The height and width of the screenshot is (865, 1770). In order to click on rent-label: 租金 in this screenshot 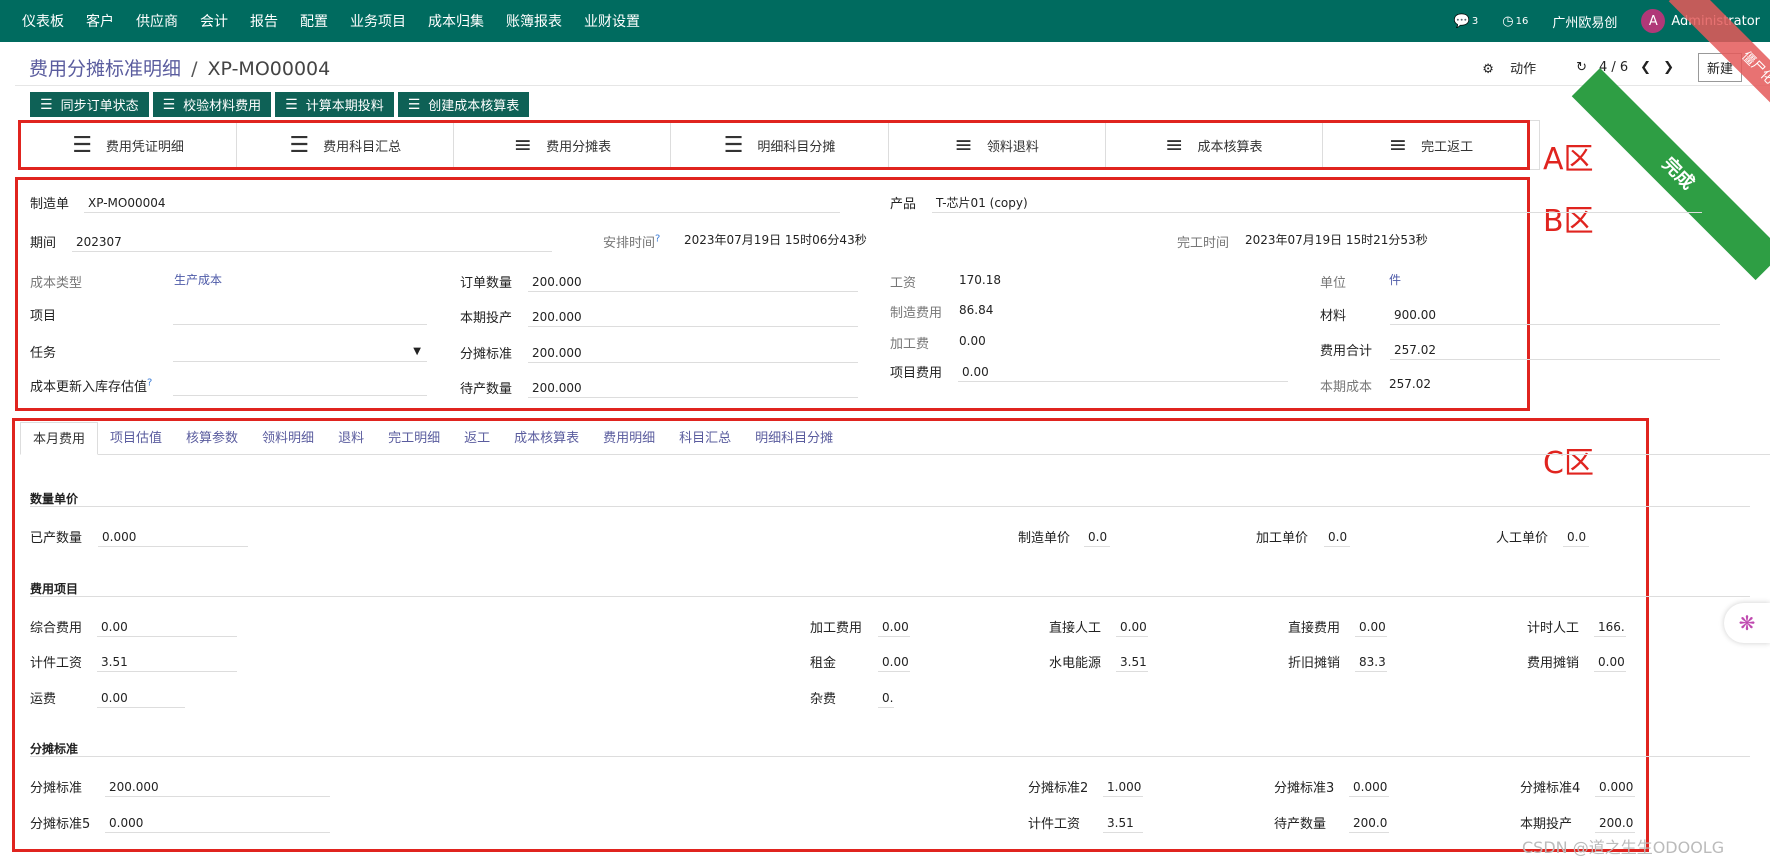, I will do `click(823, 663)`.